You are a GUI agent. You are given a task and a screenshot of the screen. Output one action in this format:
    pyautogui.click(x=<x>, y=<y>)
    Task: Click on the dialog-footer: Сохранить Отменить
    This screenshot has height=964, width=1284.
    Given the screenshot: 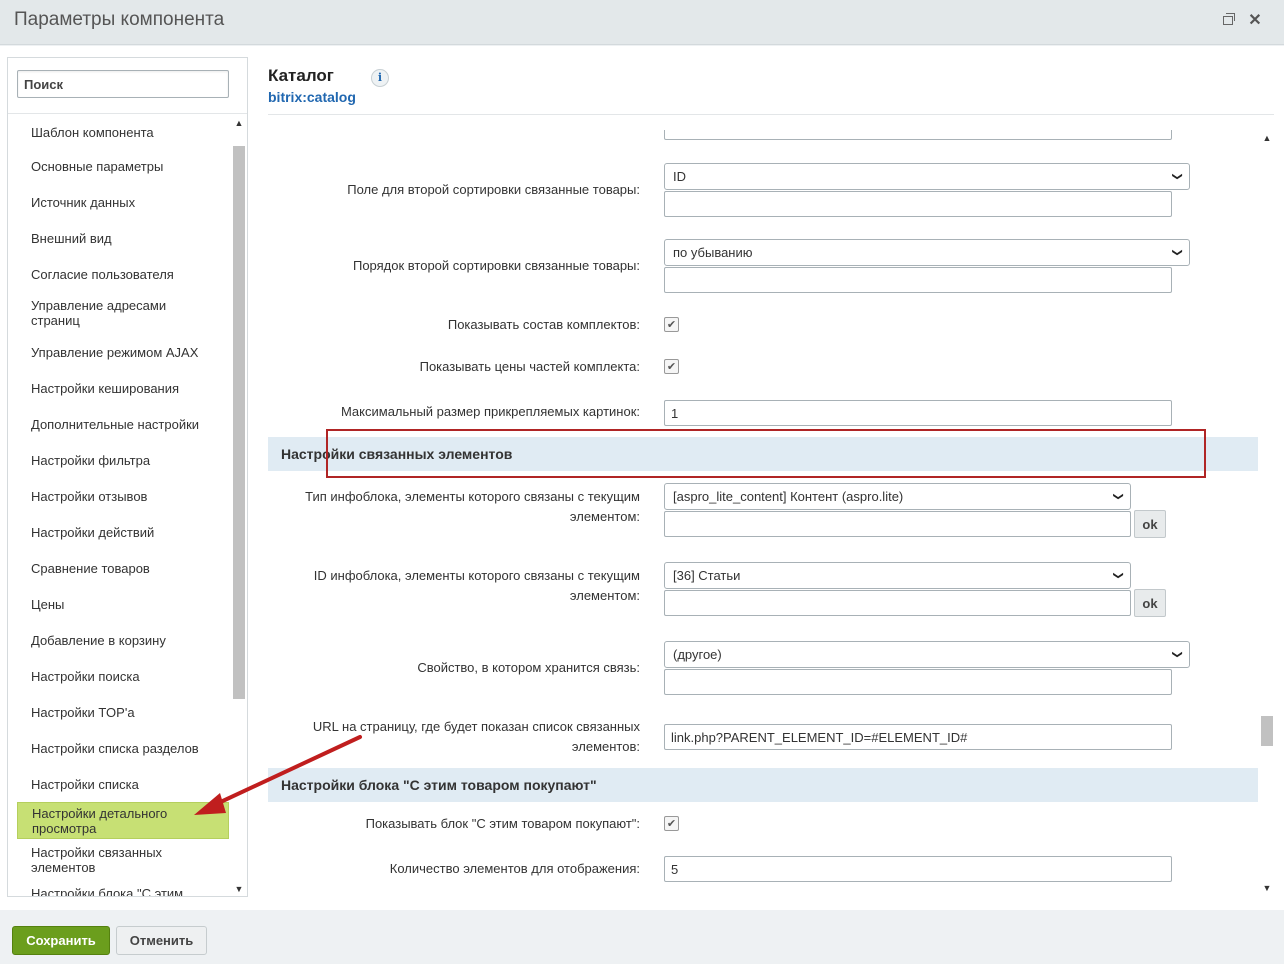 What is the action you would take?
    pyautogui.click(x=642, y=937)
    